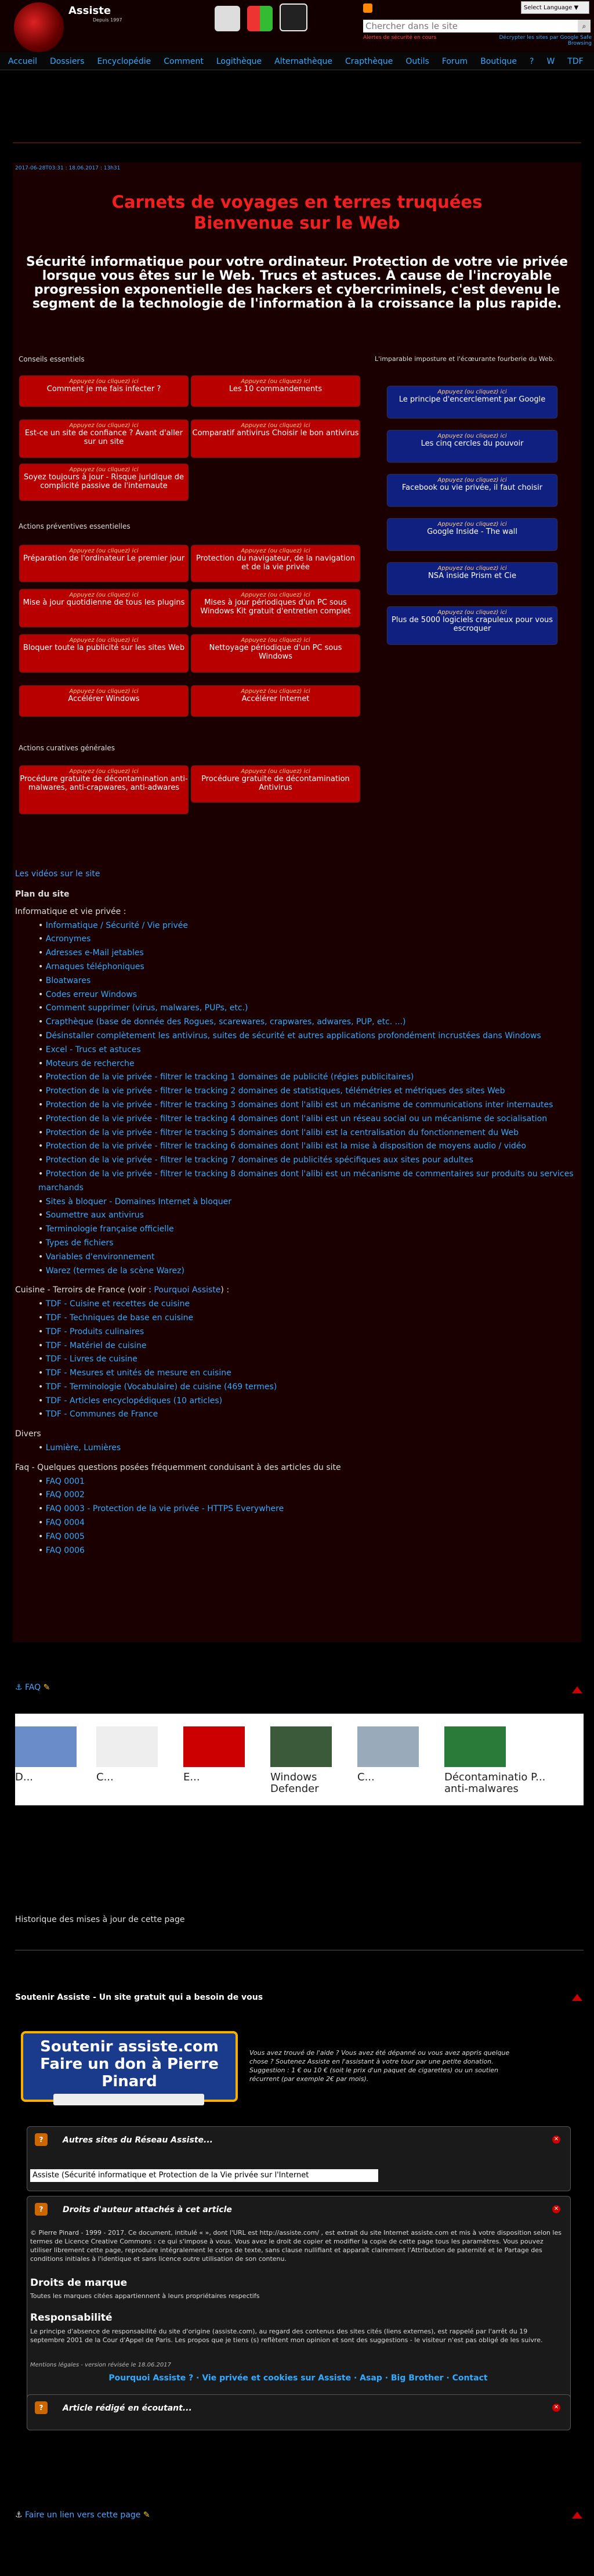  I want to click on plan-link: TDF - Produits culinaires, so click(308, 1332).